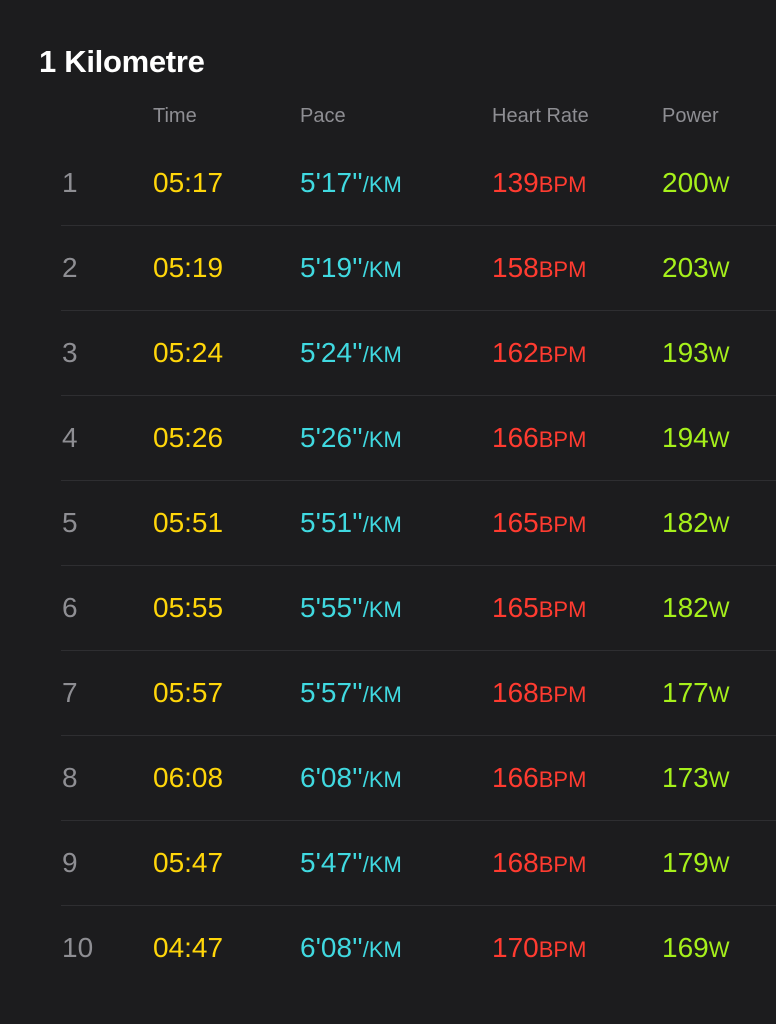 The image size is (776, 1024). What do you see at coordinates (188, 777) in the screenshot?
I see `split-time: 06:08` at bounding box center [188, 777].